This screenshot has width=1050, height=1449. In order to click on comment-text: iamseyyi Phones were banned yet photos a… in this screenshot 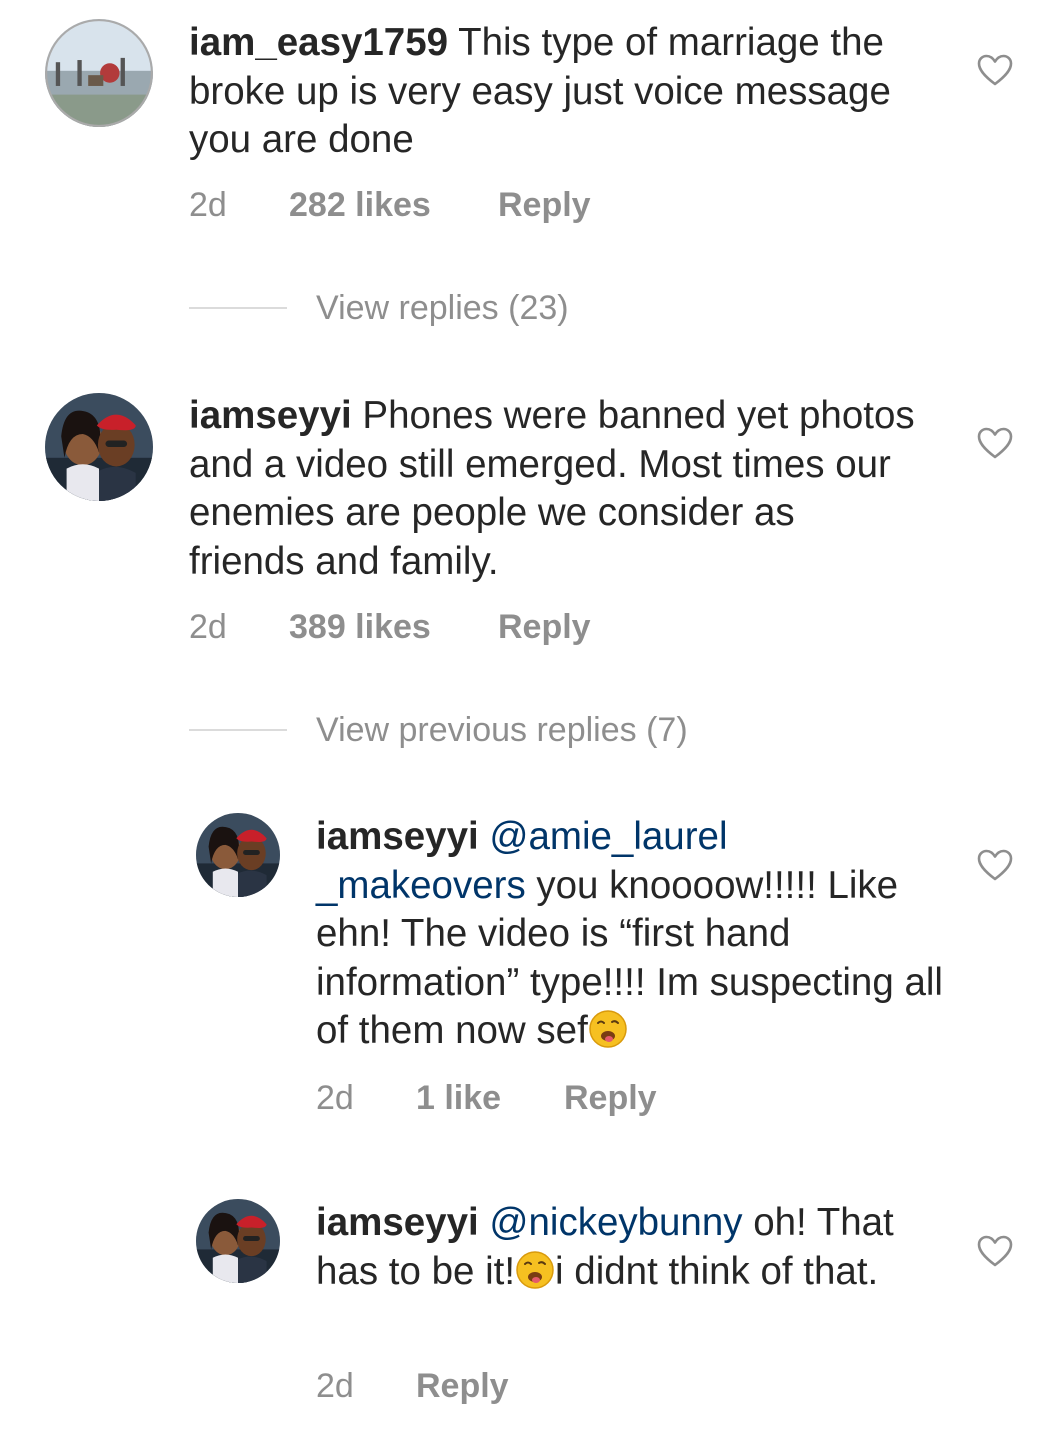, I will do `click(554, 489)`.